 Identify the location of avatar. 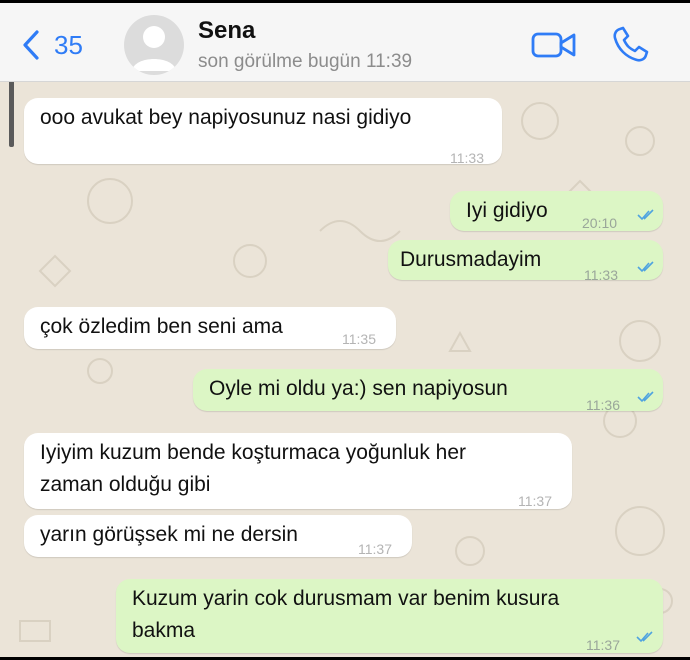
(154, 45).